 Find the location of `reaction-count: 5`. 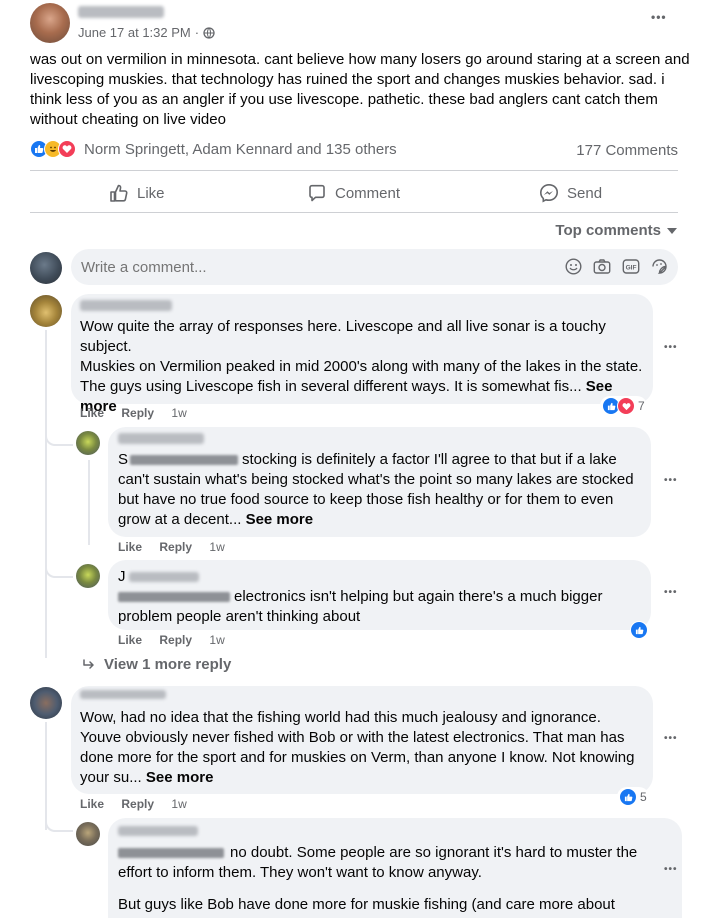

reaction-count: 5 is located at coordinates (643, 797).